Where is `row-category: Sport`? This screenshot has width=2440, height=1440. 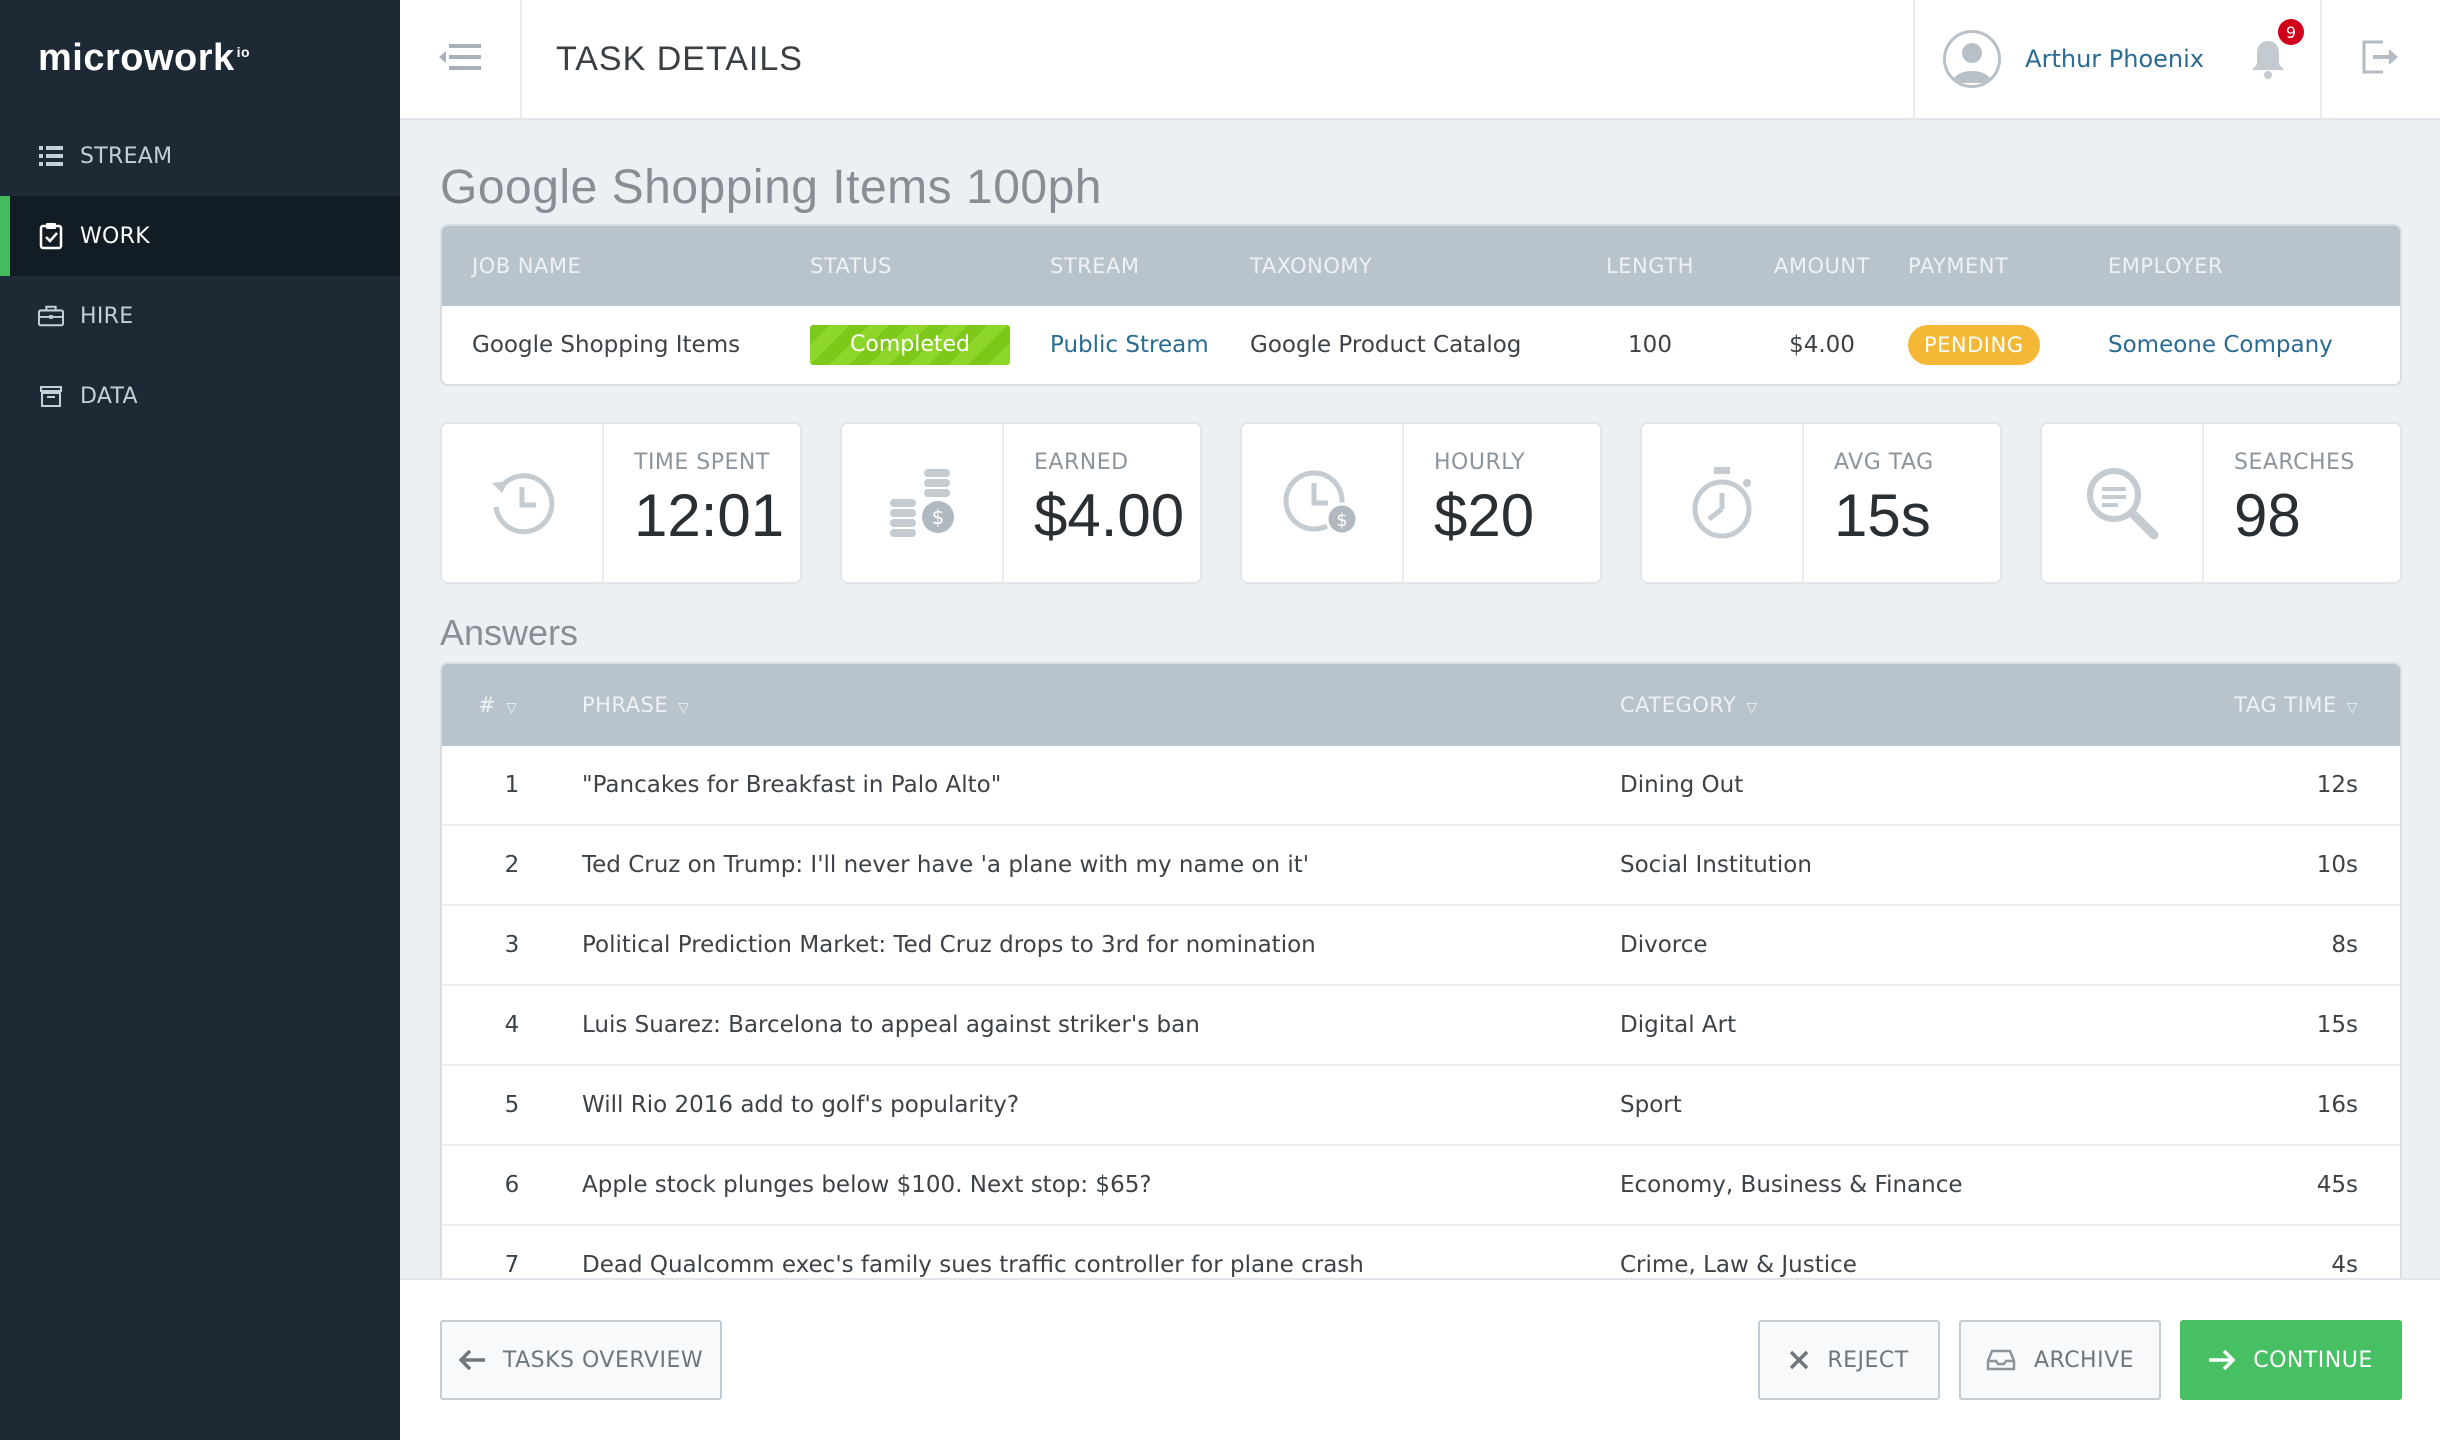 row-category: Sport is located at coordinates (1651, 1105).